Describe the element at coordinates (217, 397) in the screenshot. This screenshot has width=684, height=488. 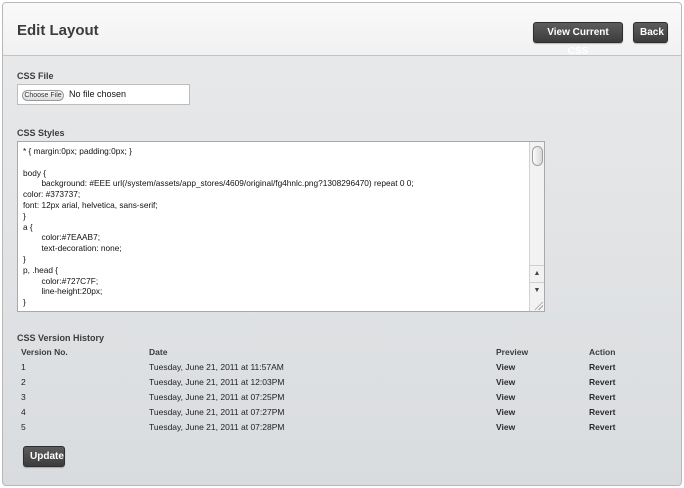
I see `version-date: Tuesday, June 21, 2011 at 07:25PM` at that location.